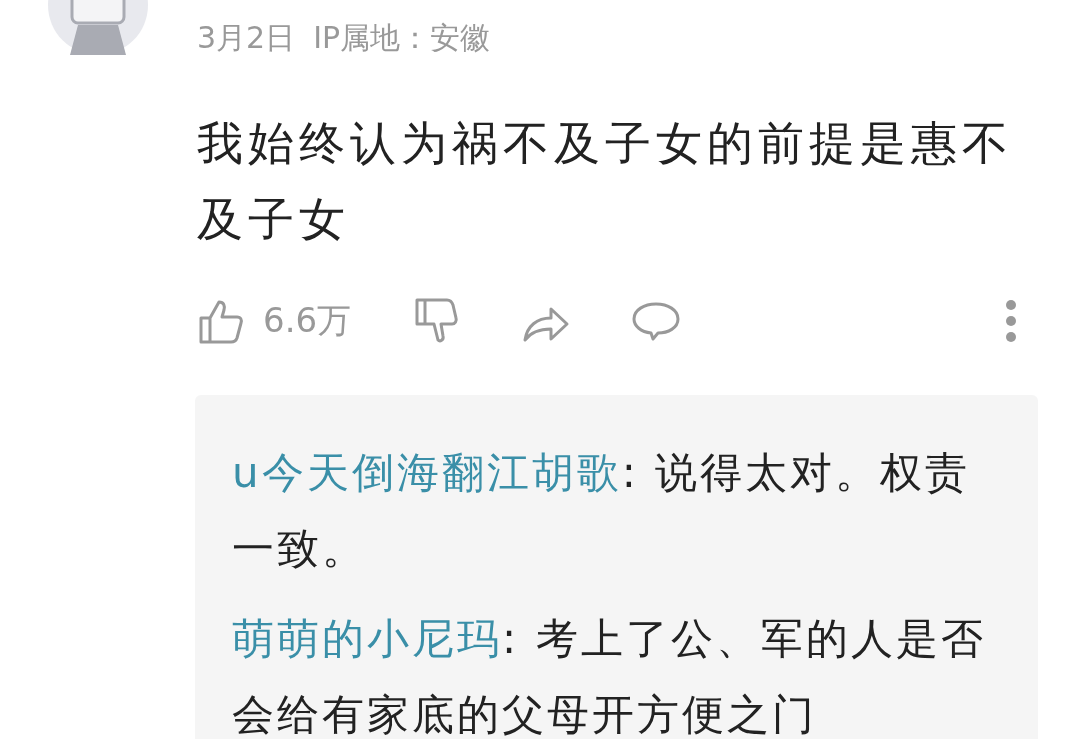 Image resolution: width=1080 pixels, height=739 pixels. I want to click on reply-text: u今天倒海翻江胡歌: 说得太对。权责一致。, so click(602, 511).